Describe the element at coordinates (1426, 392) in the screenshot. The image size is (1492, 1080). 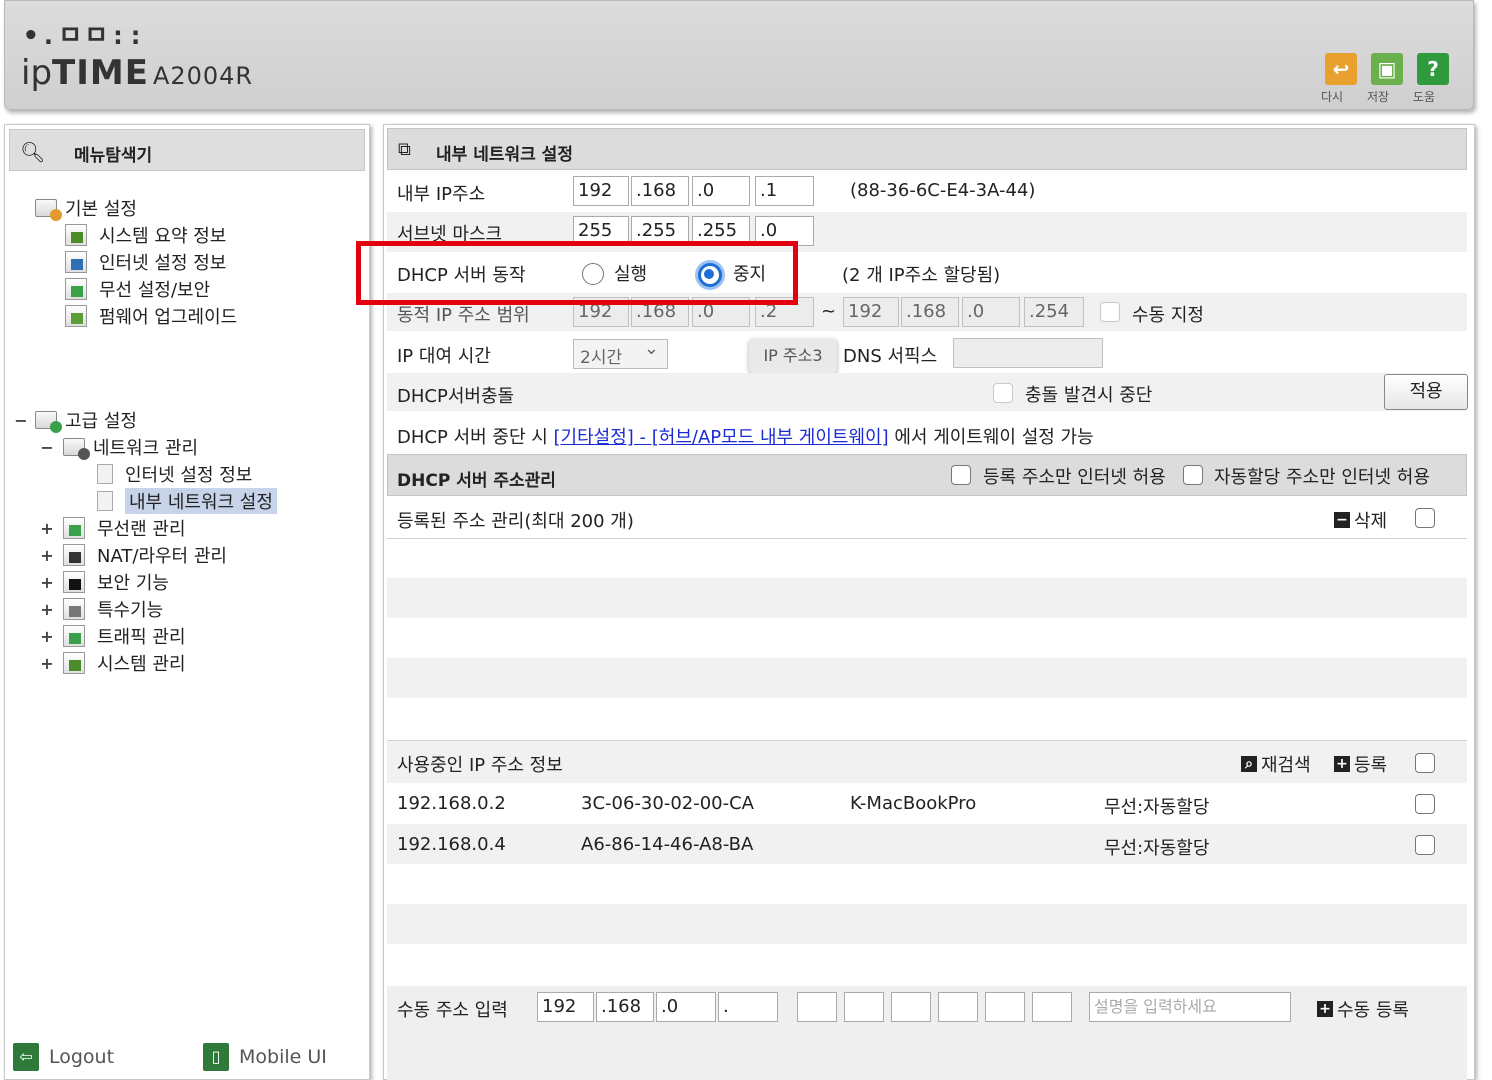
I see `apply-button: 적용` at that location.